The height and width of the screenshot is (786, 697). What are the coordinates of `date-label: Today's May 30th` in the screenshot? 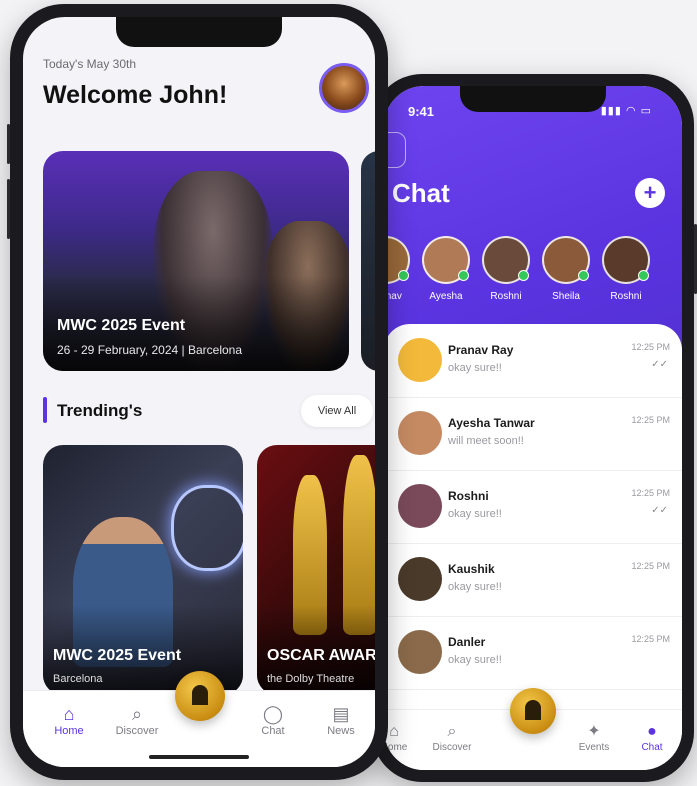 It's located at (90, 64).